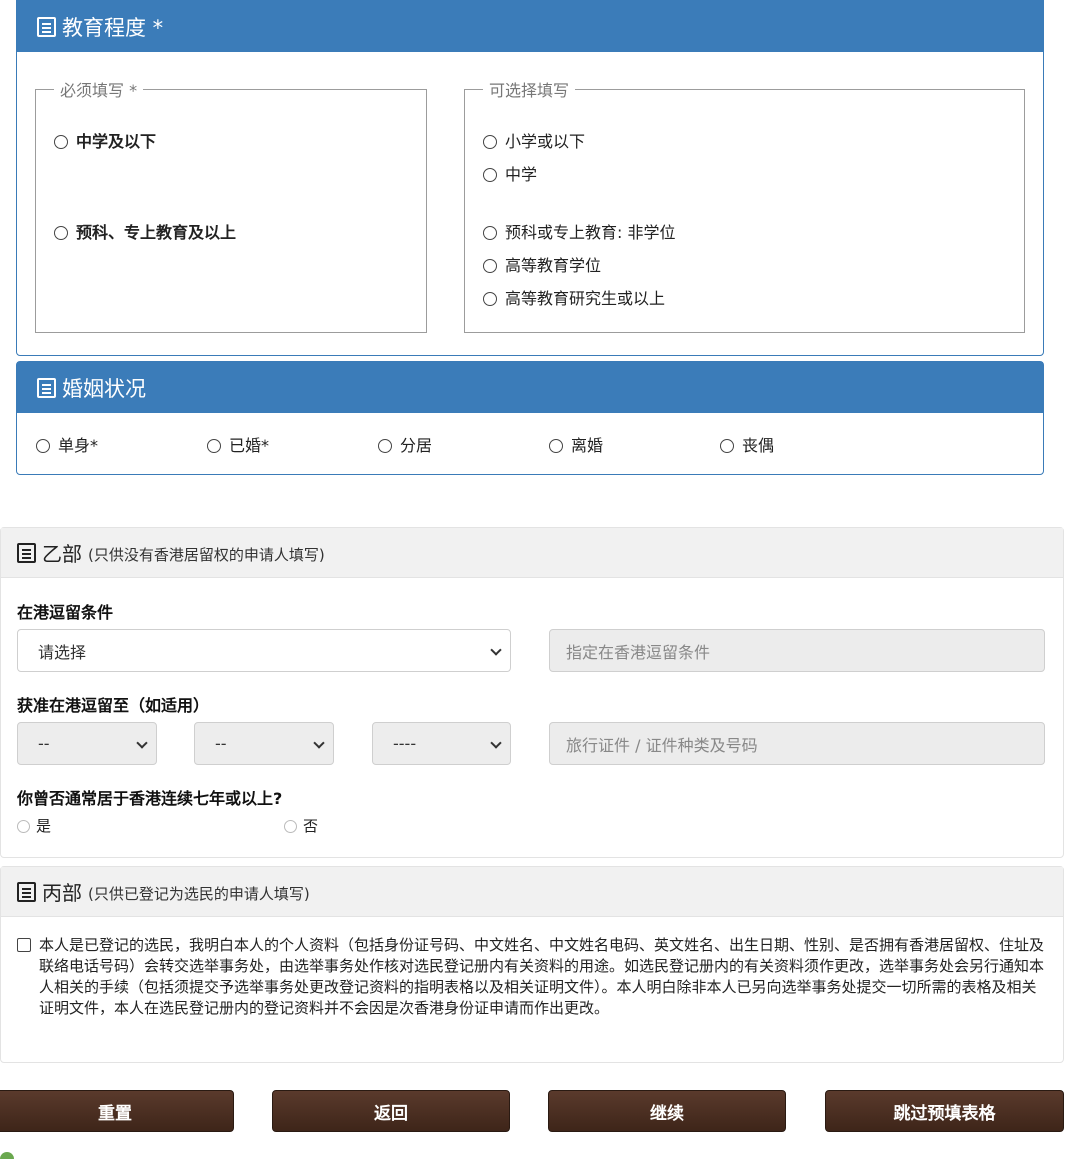 The height and width of the screenshot is (1159, 1080). What do you see at coordinates (264, 743) in the screenshot?
I see `month-select: --` at bounding box center [264, 743].